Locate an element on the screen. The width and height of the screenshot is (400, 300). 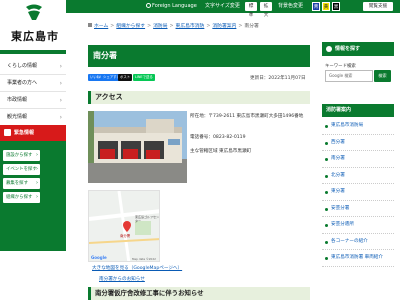
foreign-language-link: Foreign Language is located at coordinates (171, 6).